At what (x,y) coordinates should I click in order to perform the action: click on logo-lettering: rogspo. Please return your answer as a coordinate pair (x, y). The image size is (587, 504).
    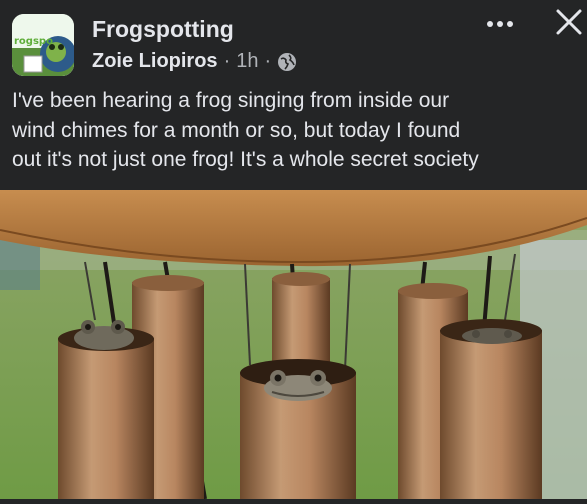
    Looking at the image, I should click on (33, 41).